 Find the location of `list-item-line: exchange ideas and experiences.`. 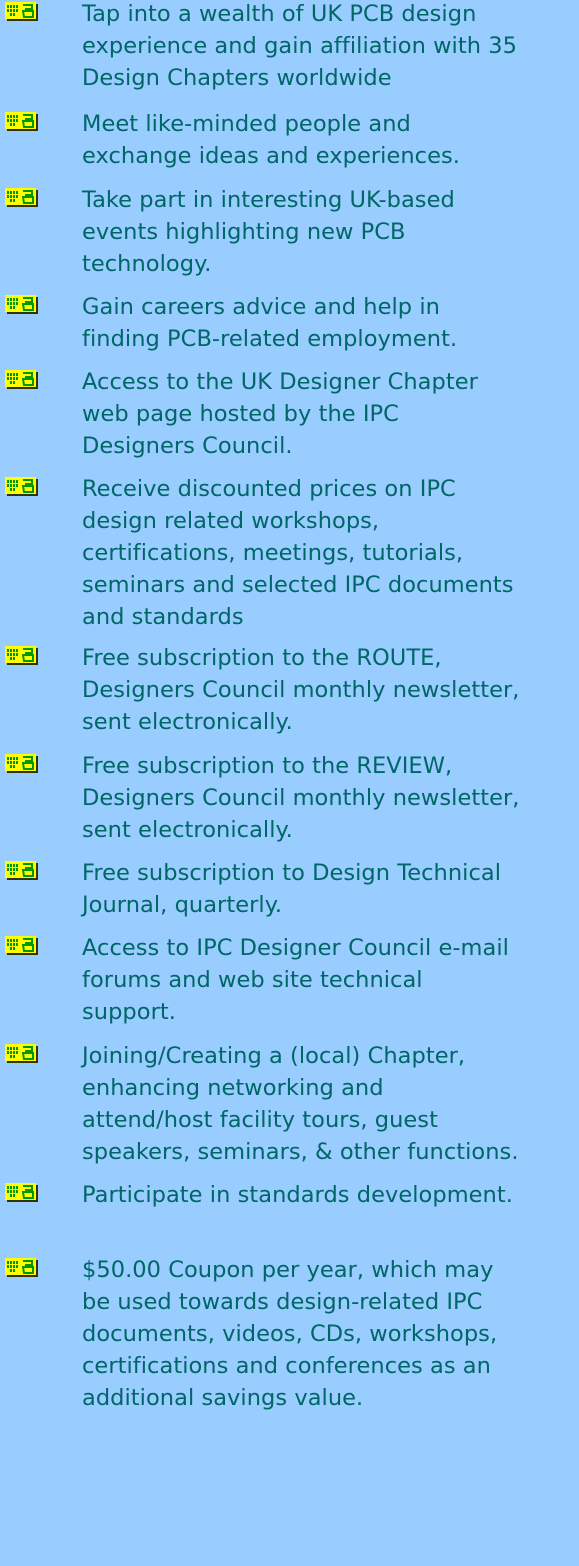

list-item-line: exchange ideas and experiences. is located at coordinates (271, 156).